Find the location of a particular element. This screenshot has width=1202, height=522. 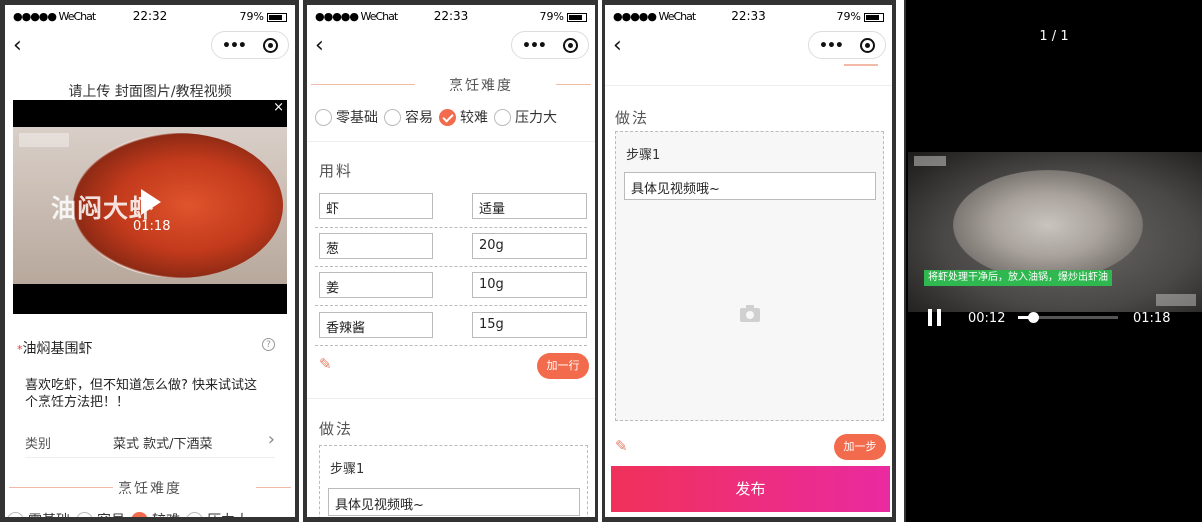

category-value: 菜式 款式/下酒菜 is located at coordinates (163, 442).